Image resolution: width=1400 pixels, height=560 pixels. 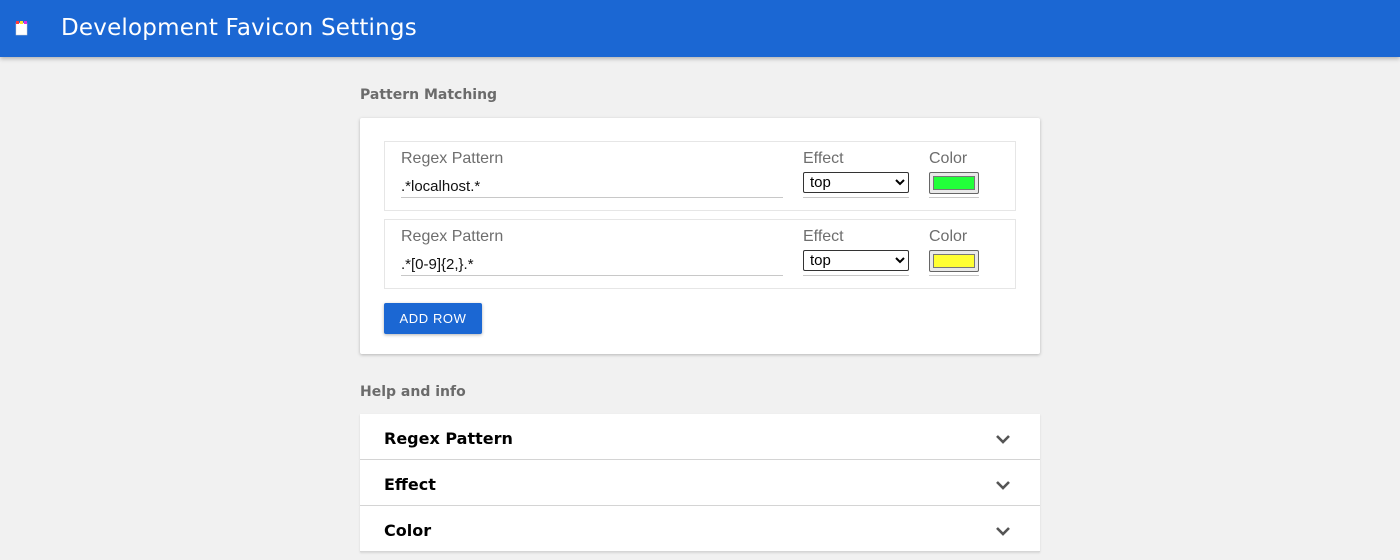 What do you see at coordinates (700, 437) in the screenshot?
I see `help-item-regex-pattern: Regex Pattern` at bounding box center [700, 437].